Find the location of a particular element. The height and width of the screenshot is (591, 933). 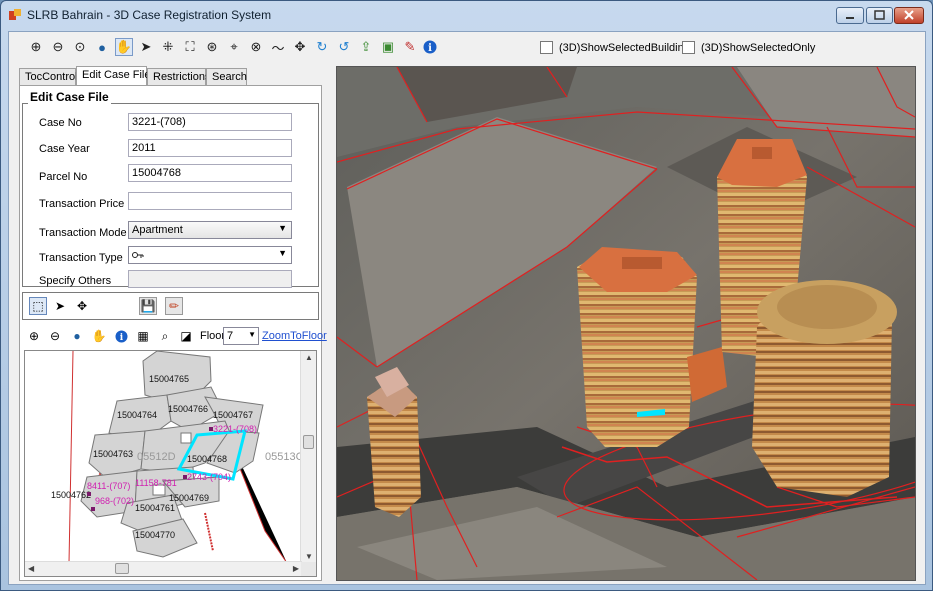

parcel-label: 15004770 is located at coordinates (155, 535).